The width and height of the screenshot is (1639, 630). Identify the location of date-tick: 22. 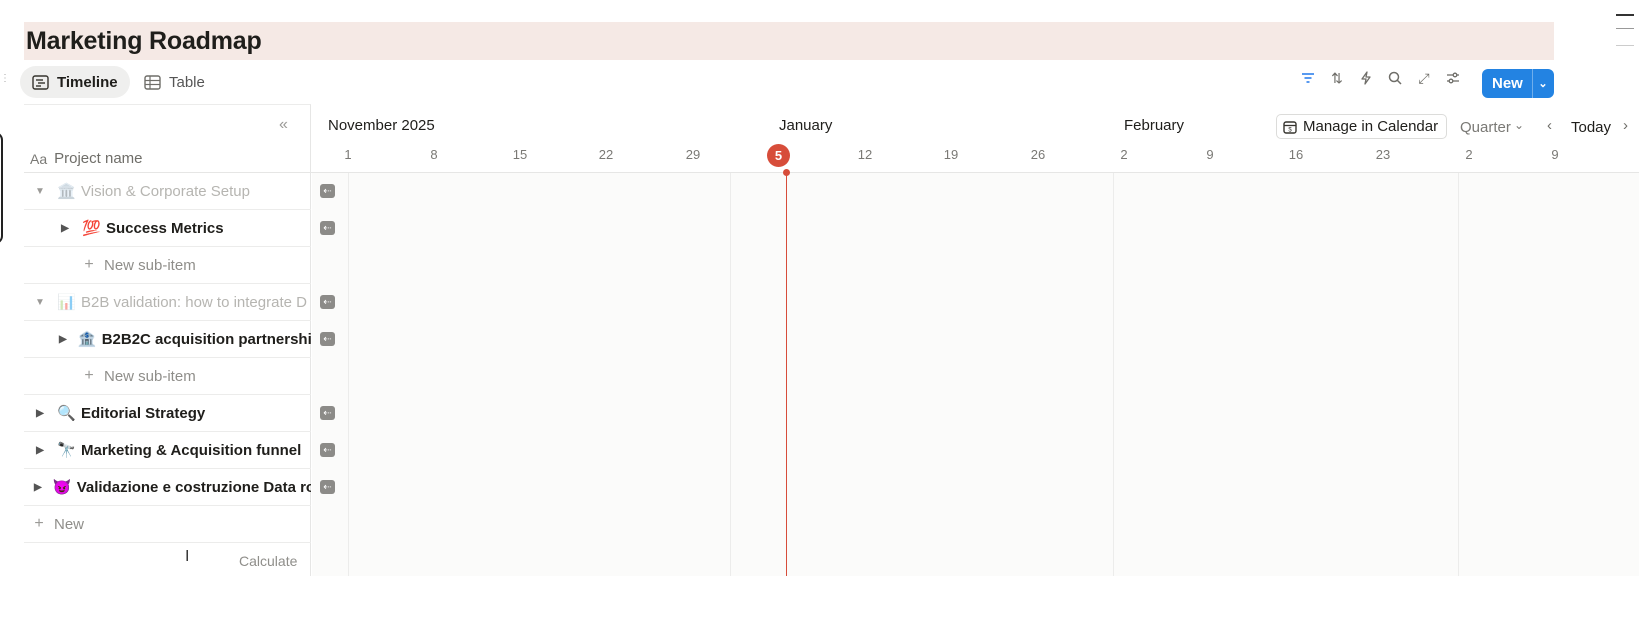
(606, 154).